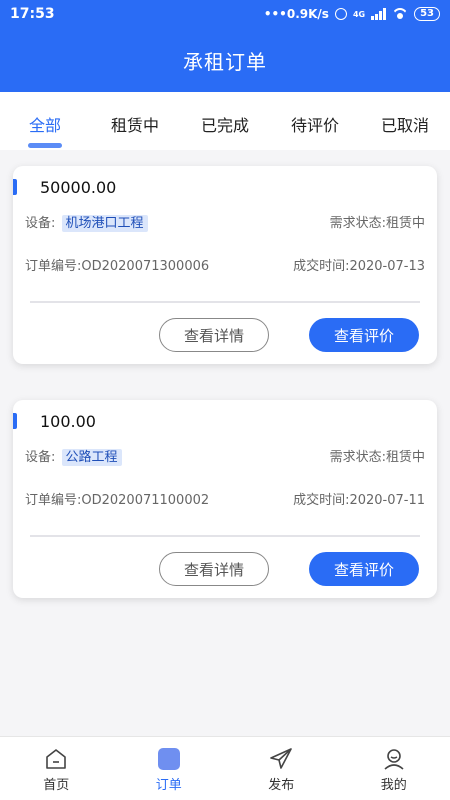 Image resolution: width=450 pixels, height=800 pixels. Describe the element at coordinates (393, 785) in the screenshot. I see `nav-mine-label: 我的` at that location.